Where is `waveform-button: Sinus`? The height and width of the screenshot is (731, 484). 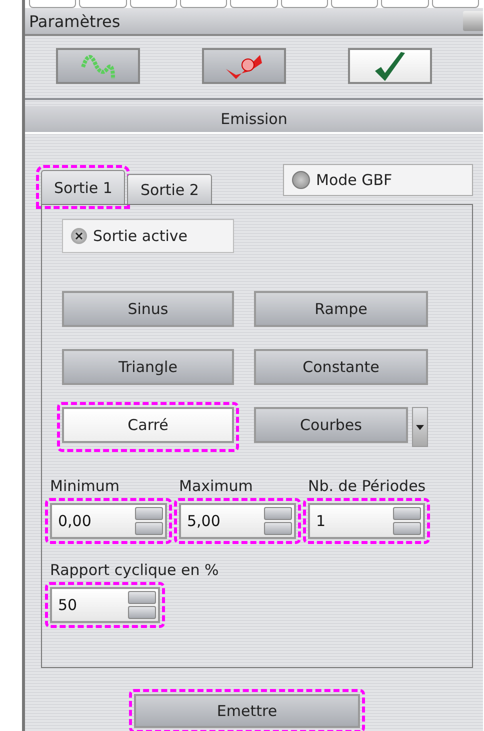
waveform-button: Sinus is located at coordinates (148, 309).